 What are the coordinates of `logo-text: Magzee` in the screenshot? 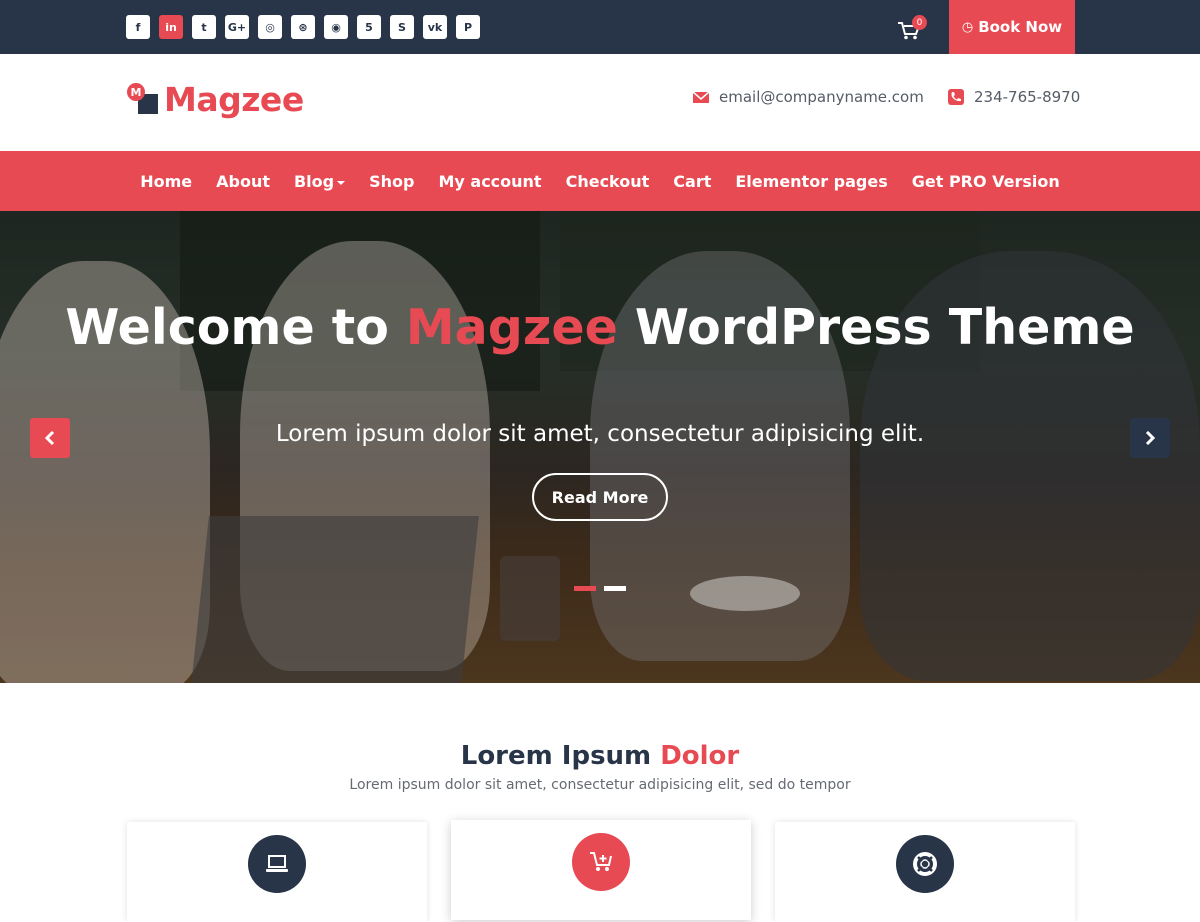 It's located at (234, 99).